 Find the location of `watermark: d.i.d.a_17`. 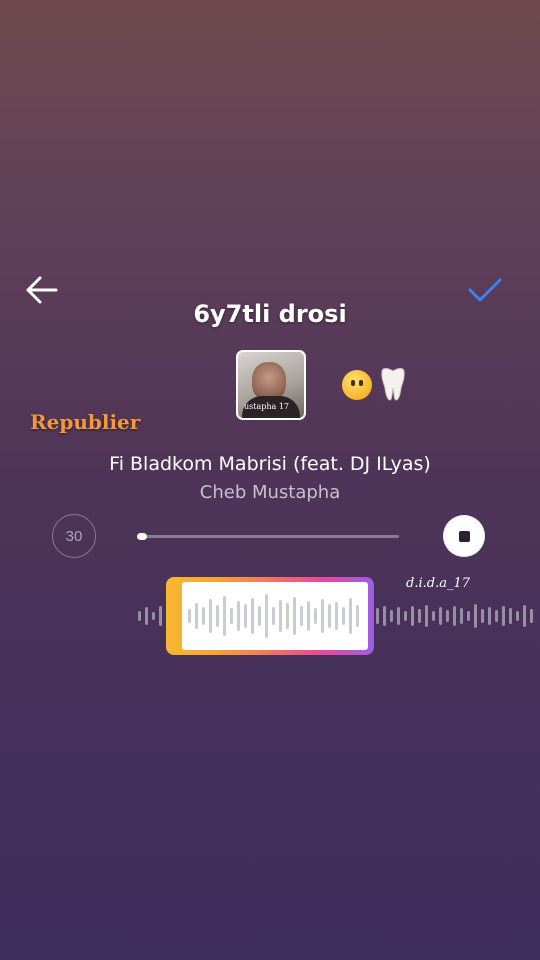

watermark: d.i.d.a_17 is located at coordinates (438, 583).